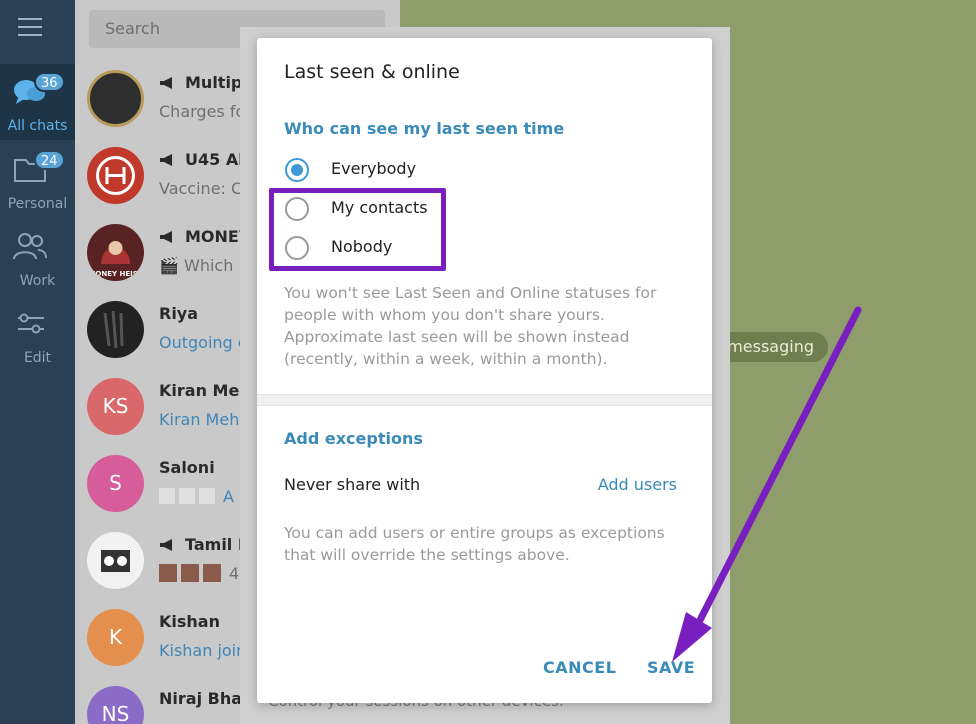 The width and height of the screenshot is (976, 724). I want to click on avatar: K, so click(115, 637).